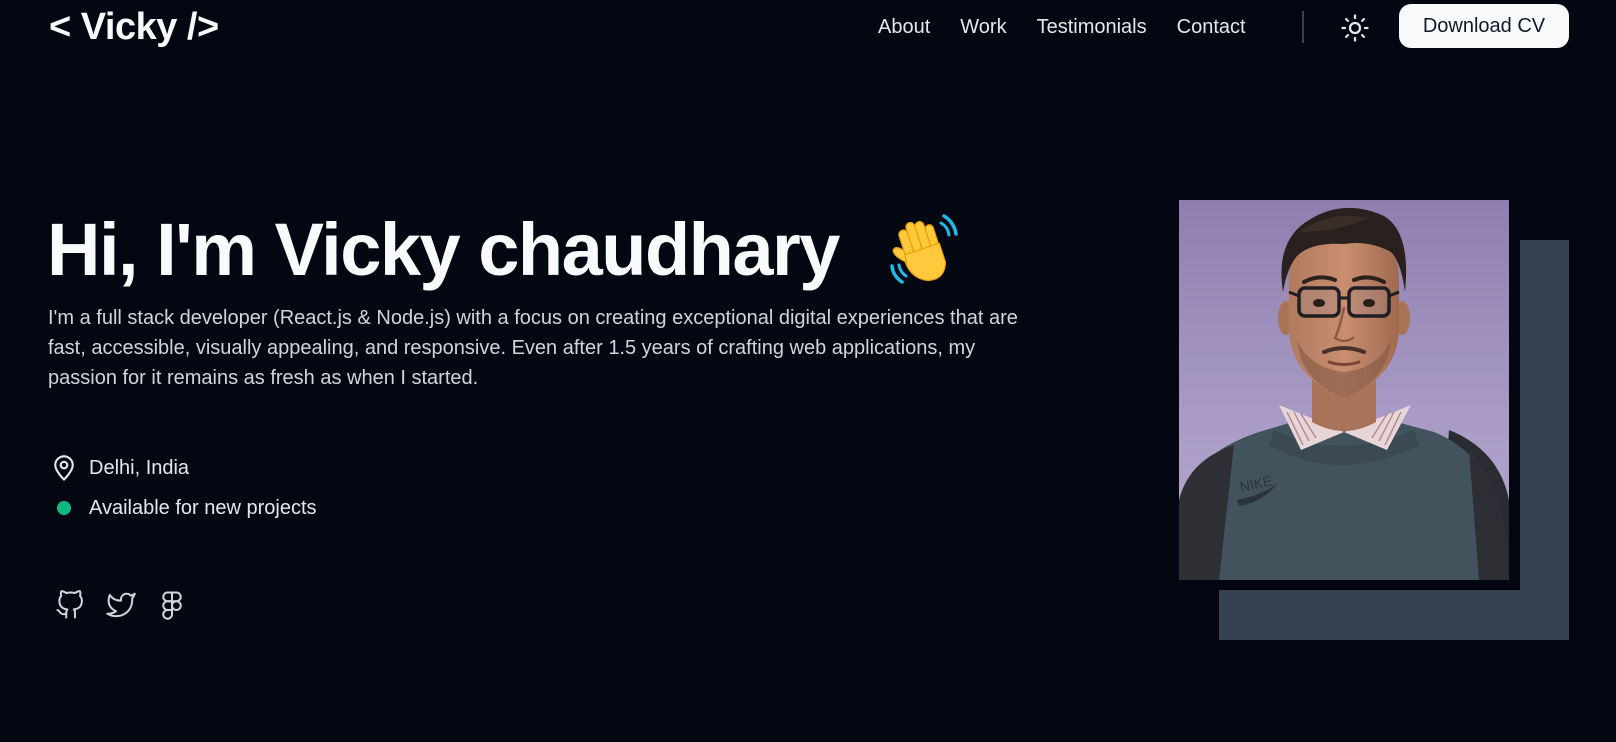 The image size is (1616, 742). Describe the element at coordinates (70, 605) in the screenshot. I see `github-icon` at that location.